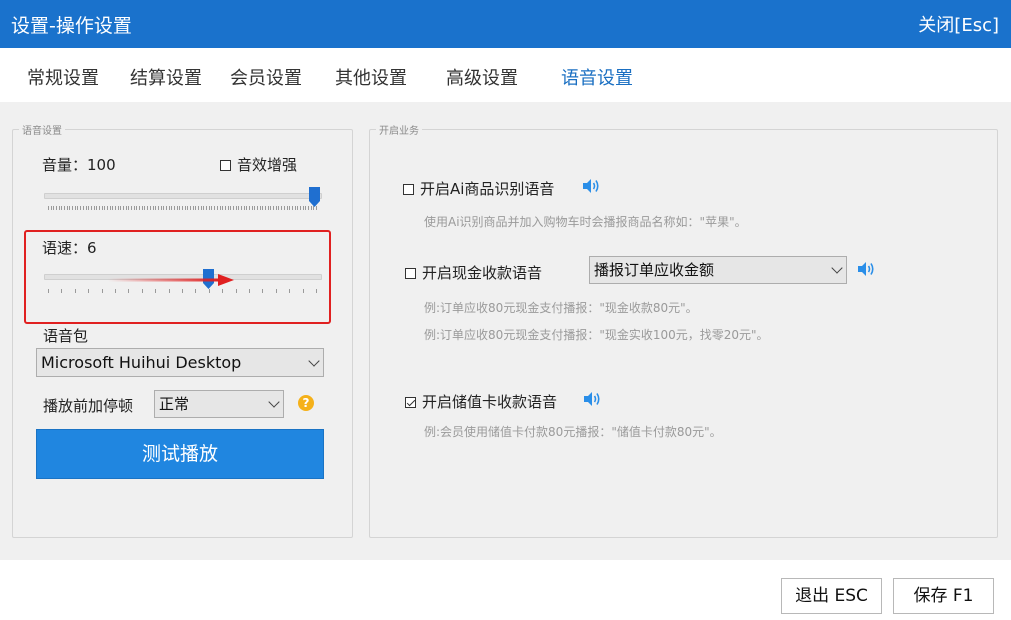 This screenshot has width=1011, height=620. I want to click on cash-voice-checkbox-box, so click(410, 273).